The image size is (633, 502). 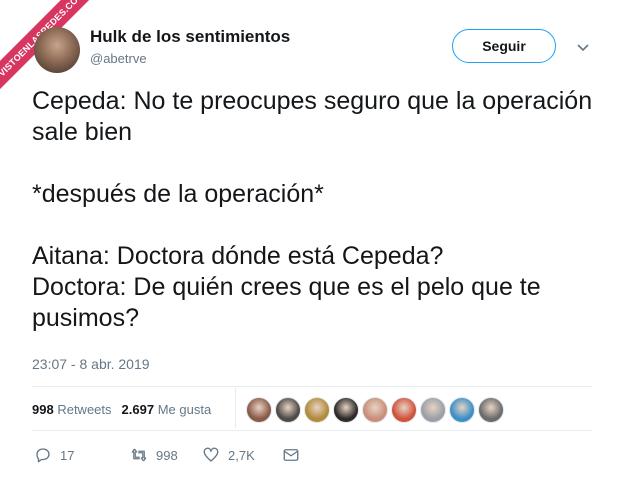 I want to click on stats-bar: 998 Retweets 2.697 Me gusta, so click(x=121, y=409).